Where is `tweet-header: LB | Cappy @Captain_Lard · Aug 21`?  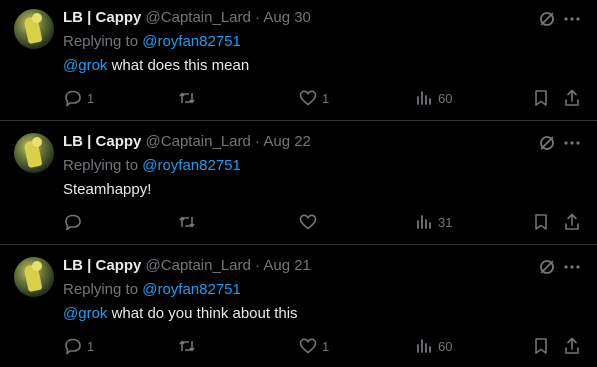
tweet-header: LB | Cappy @Captain_Lard · Aug 21 is located at coordinates (187, 266).